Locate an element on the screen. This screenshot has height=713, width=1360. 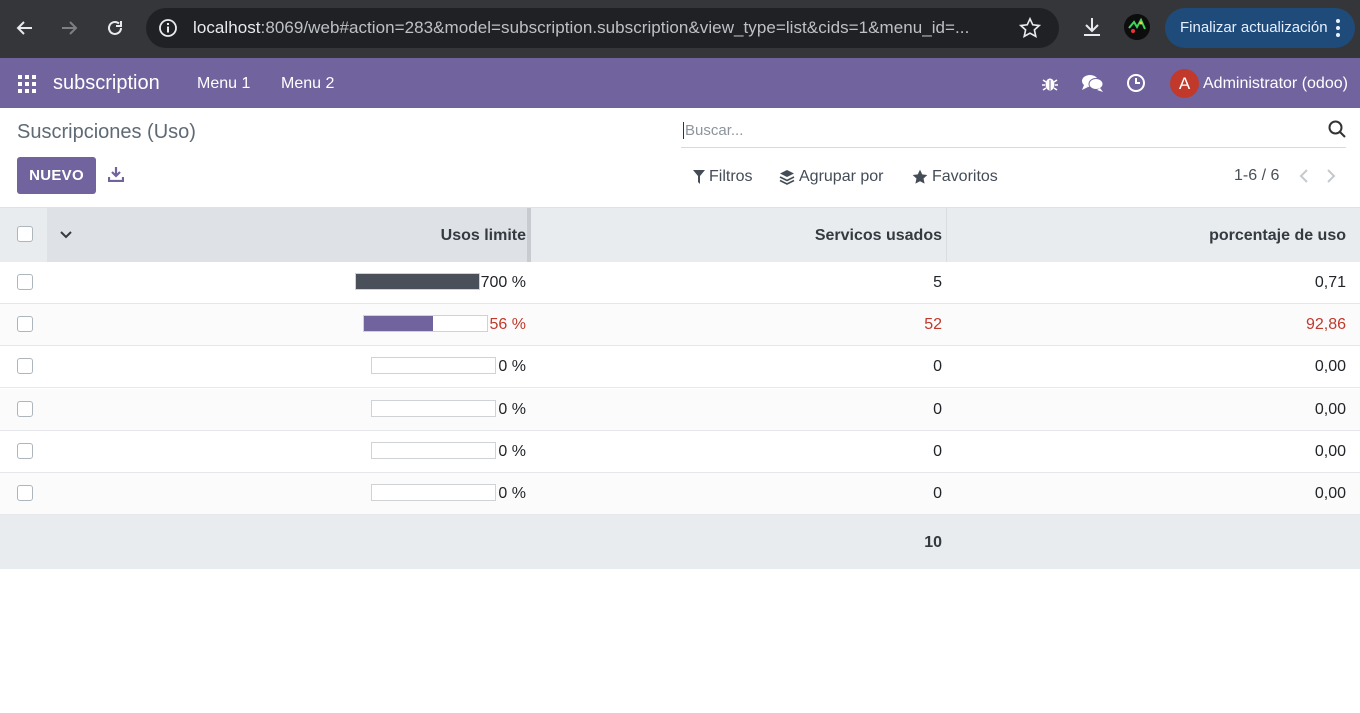
star-filled-icon is located at coordinates (920, 176).